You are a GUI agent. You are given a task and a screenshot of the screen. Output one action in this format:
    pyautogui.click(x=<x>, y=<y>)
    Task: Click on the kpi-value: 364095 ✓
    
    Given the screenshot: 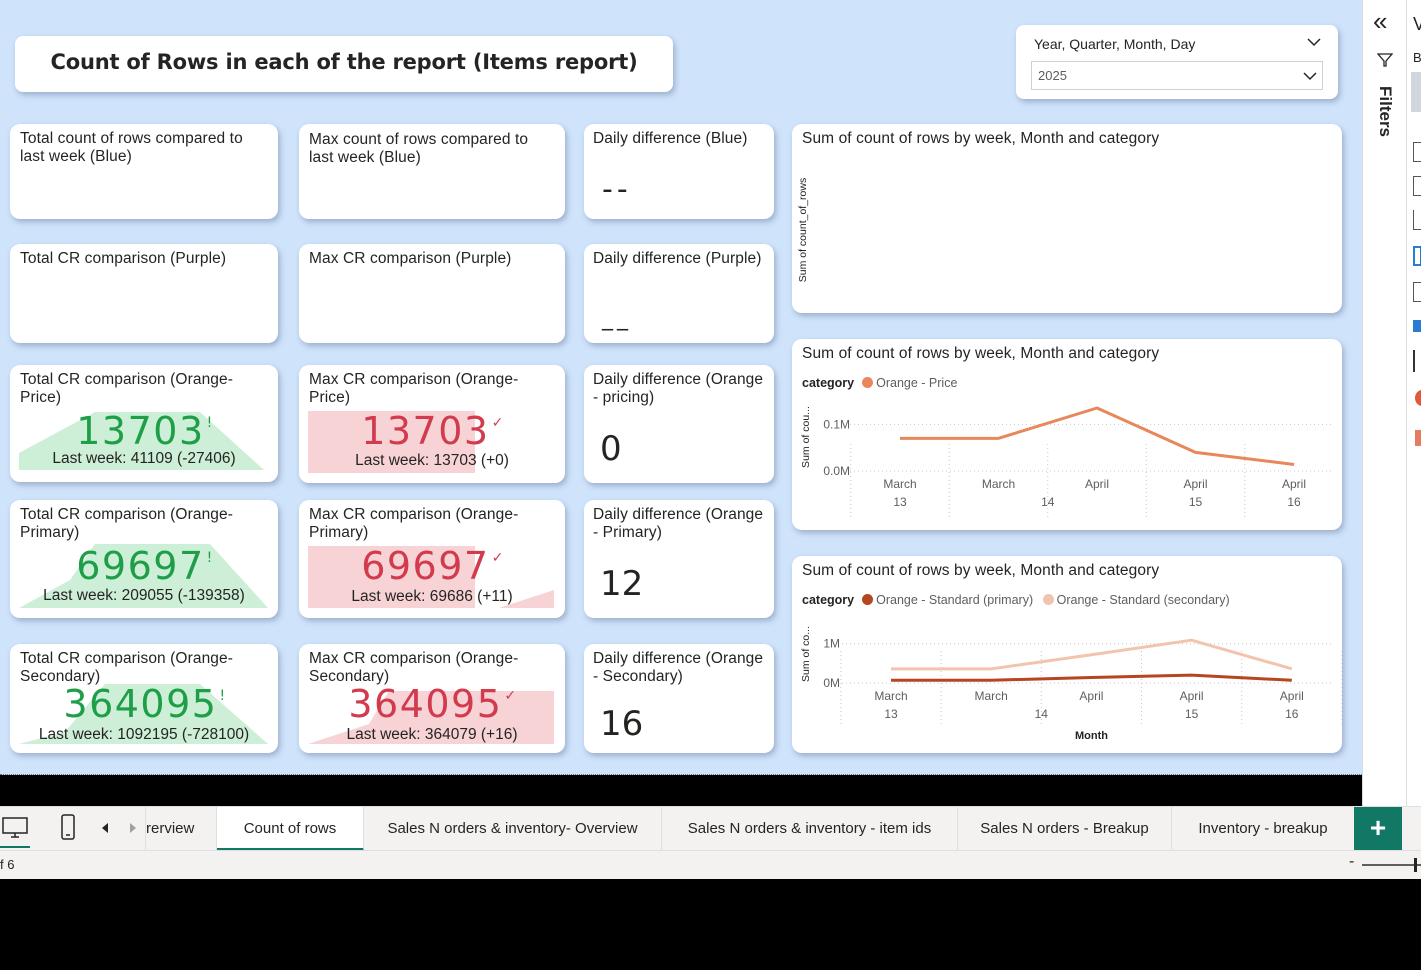 What is the action you would take?
    pyautogui.click(x=433, y=704)
    